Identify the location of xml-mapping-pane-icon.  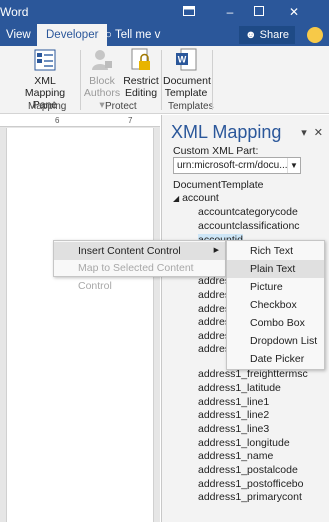
(45, 60).